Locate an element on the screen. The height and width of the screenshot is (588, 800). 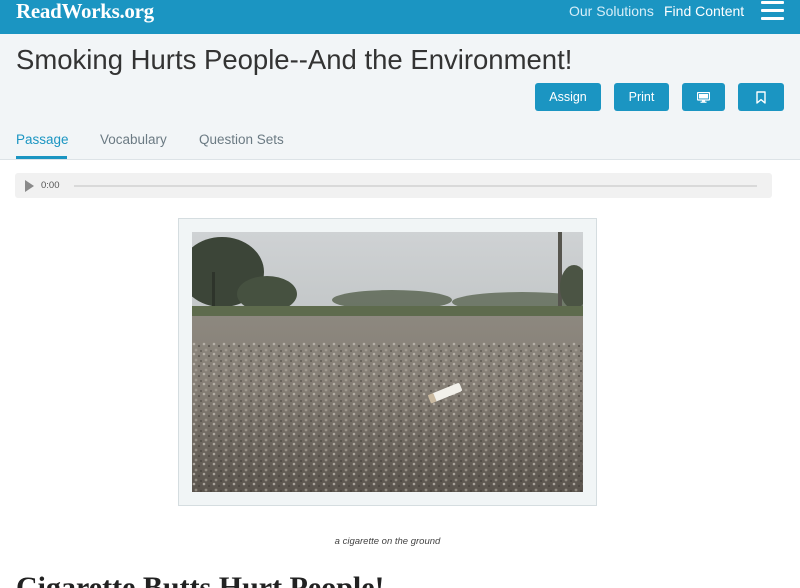
audio-progress-track is located at coordinates (415, 186).